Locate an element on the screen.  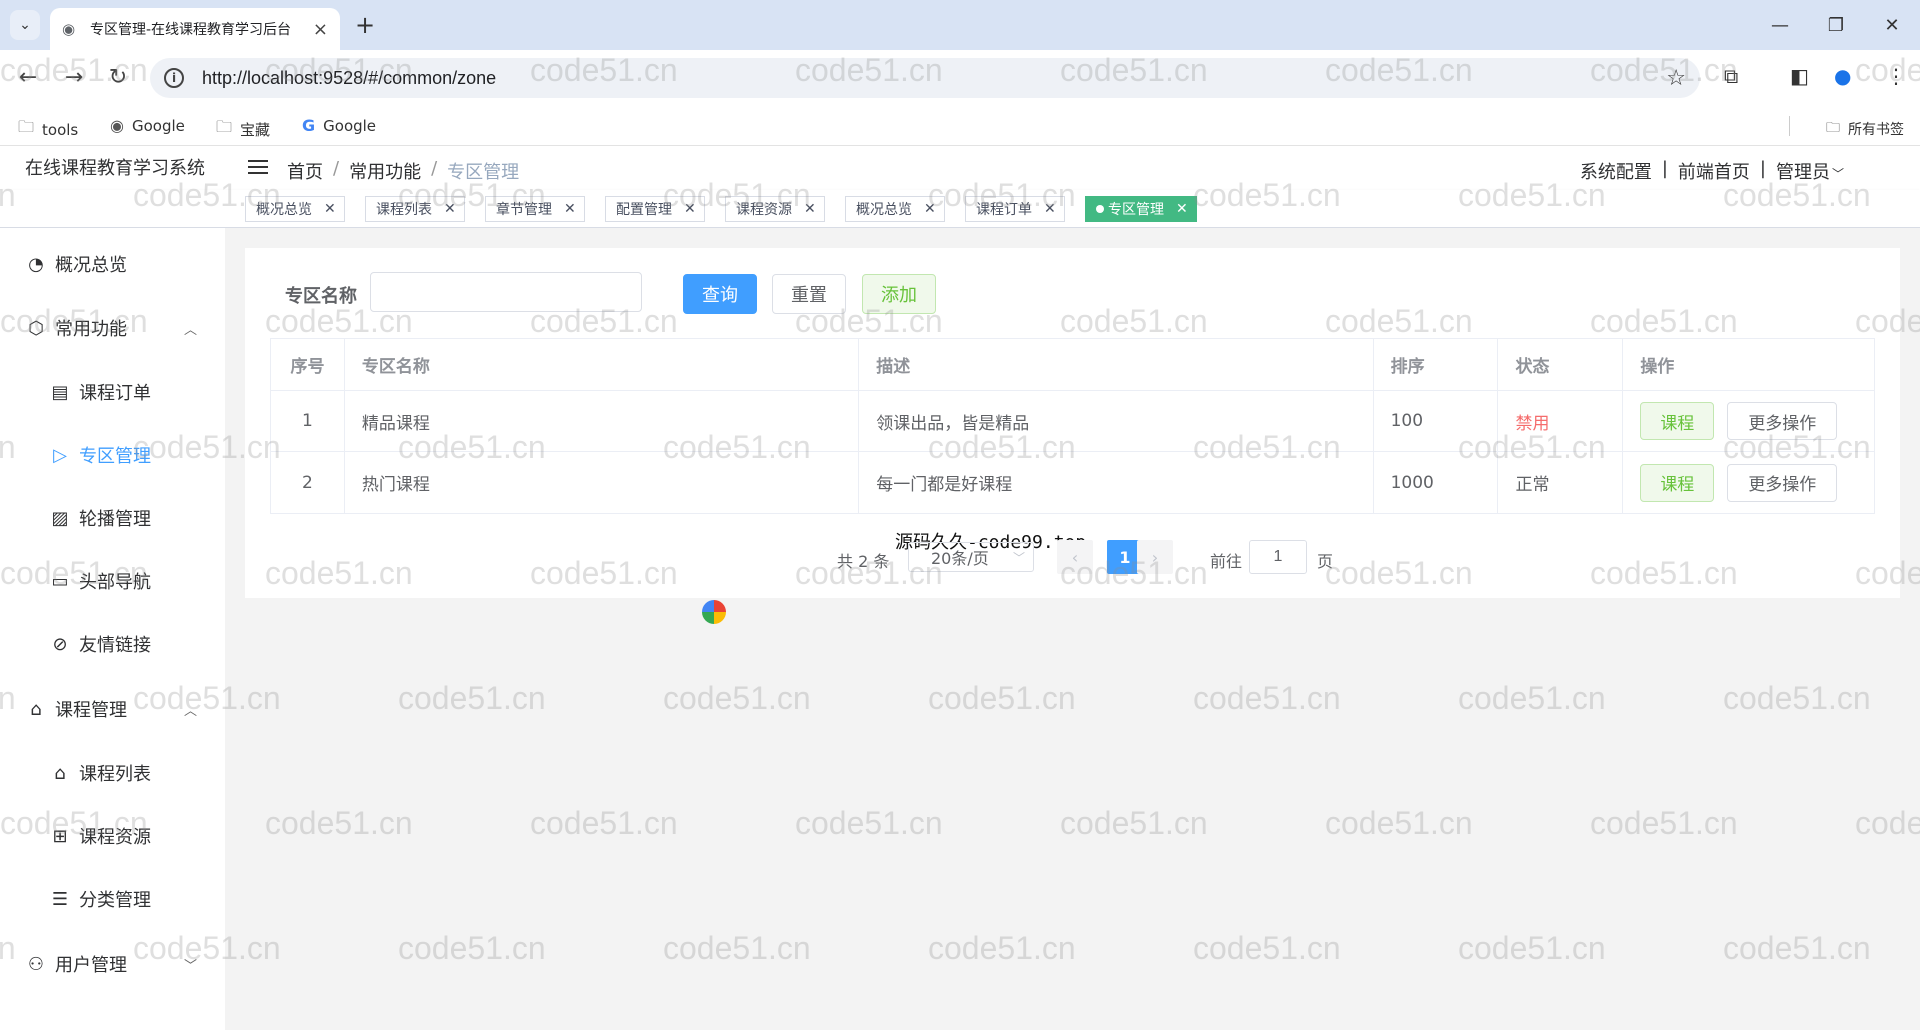
sidebar-item-overview: ◔ 概况总览 is located at coordinates (112, 264).